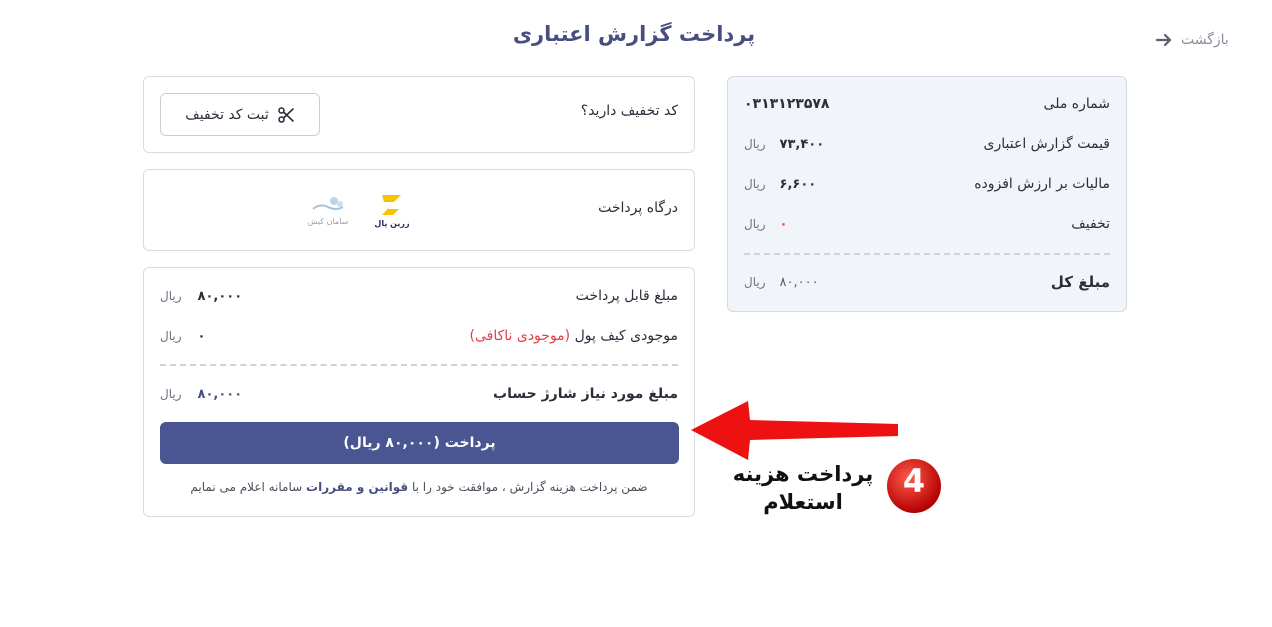  What do you see at coordinates (357, 487) in the screenshot?
I see `terms-link: قوانین و مقررات` at bounding box center [357, 487].